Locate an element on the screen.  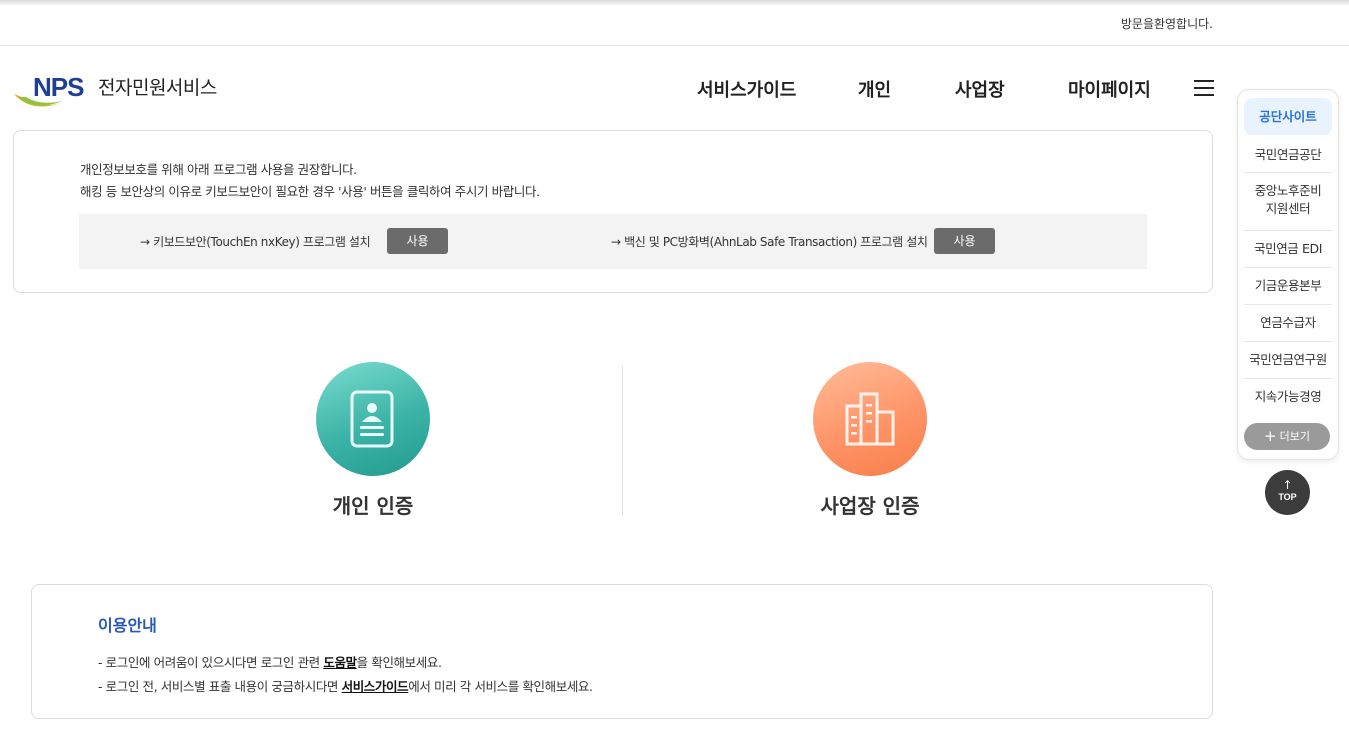
top-shadow is located at coordinates (674, 3).